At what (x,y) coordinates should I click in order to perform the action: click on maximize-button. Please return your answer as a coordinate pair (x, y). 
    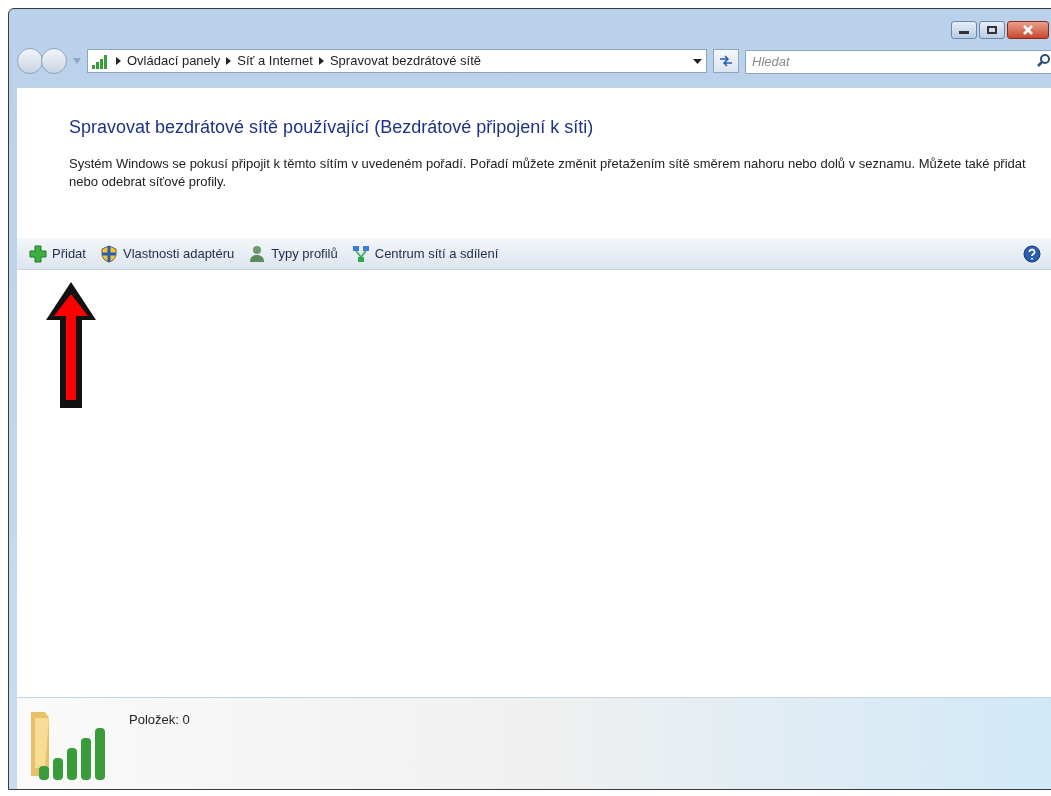
    Looking at the image, I should click on (992, 30).